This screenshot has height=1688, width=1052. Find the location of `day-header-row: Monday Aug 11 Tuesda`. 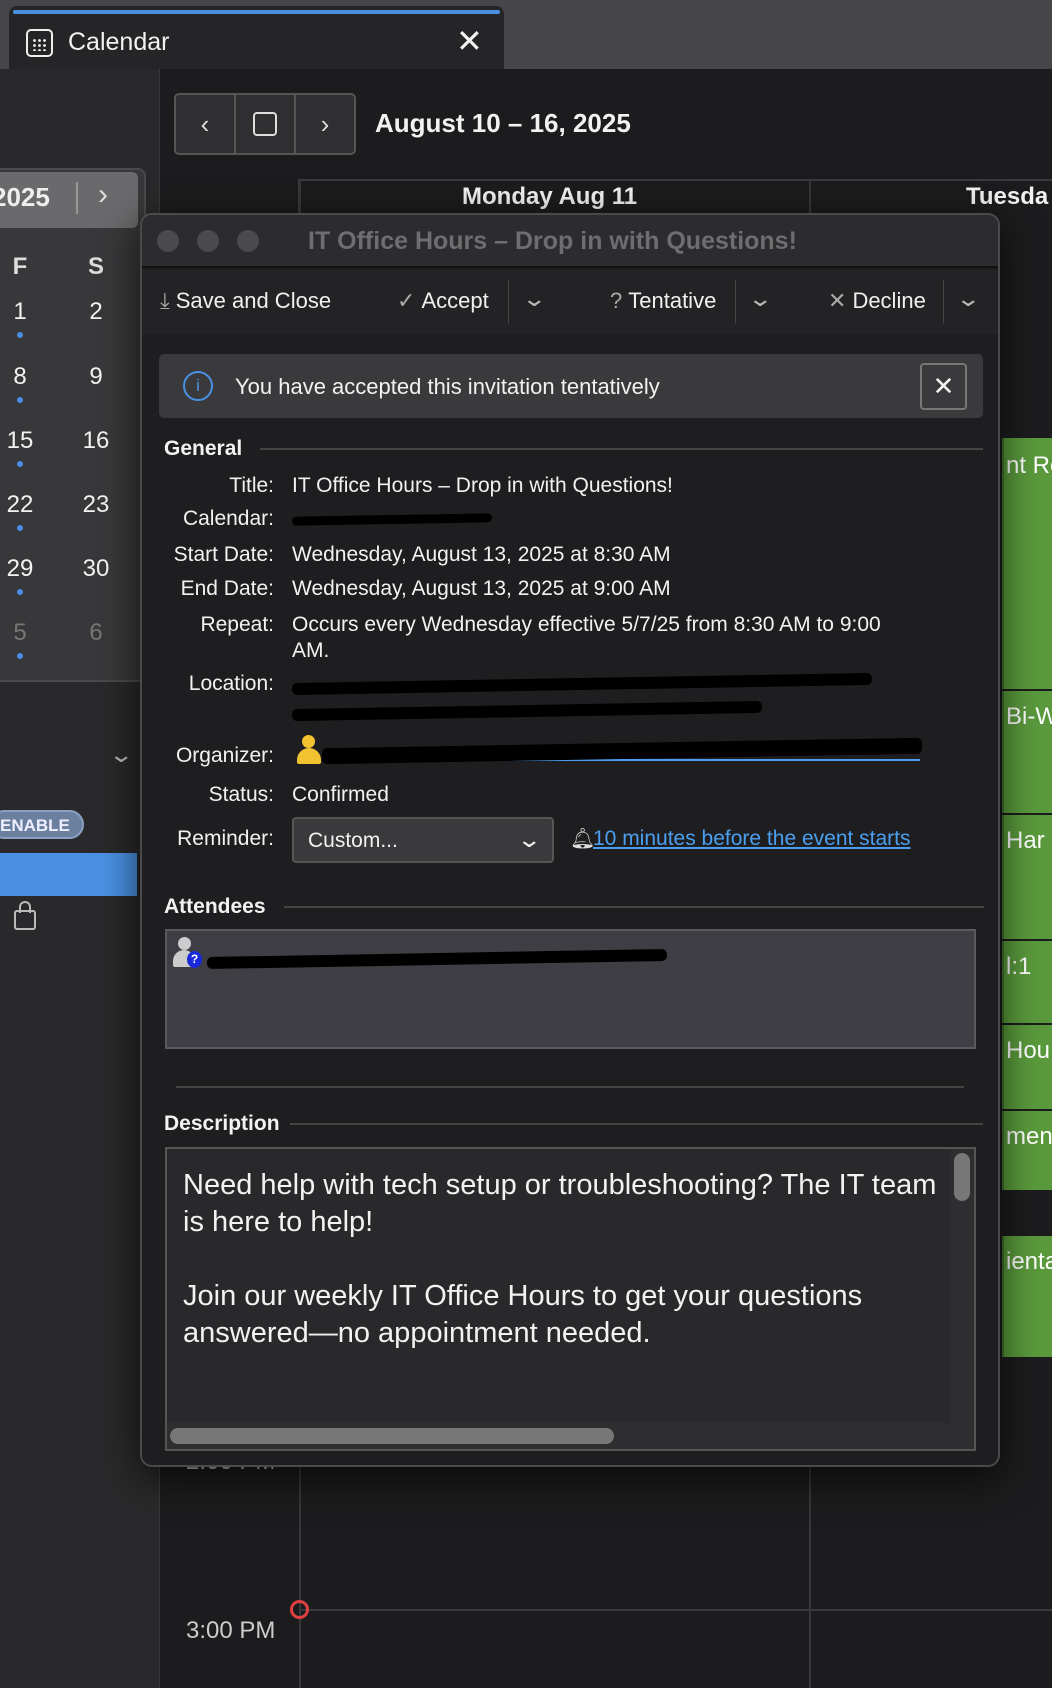

day-header-row: Monday Aug 11 Tuesda is located at coordinates (675, 197).